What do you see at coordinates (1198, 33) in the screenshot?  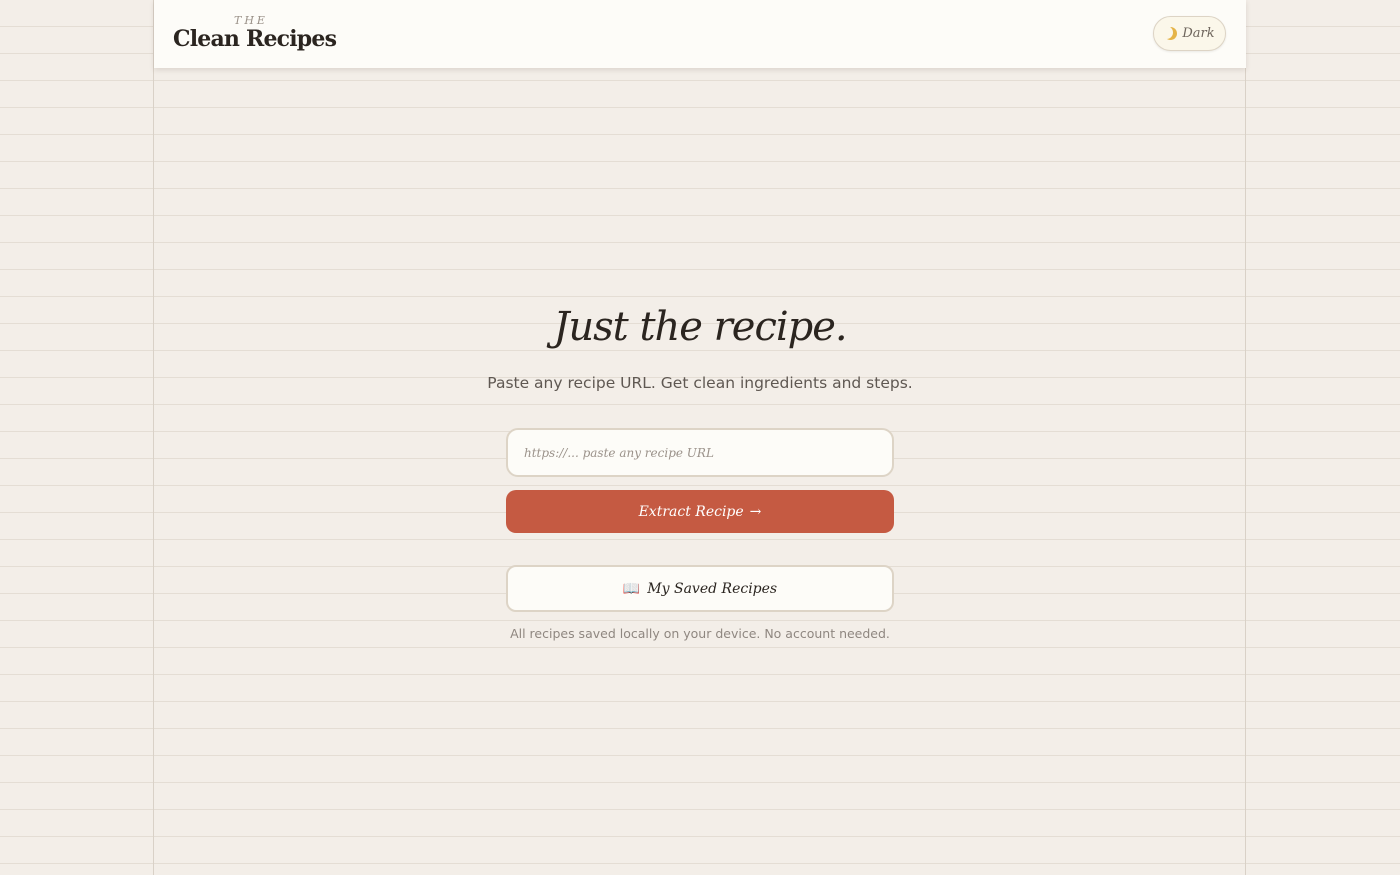 I see `dark-mode-label: Dark` at bounding box center [1198, 33].